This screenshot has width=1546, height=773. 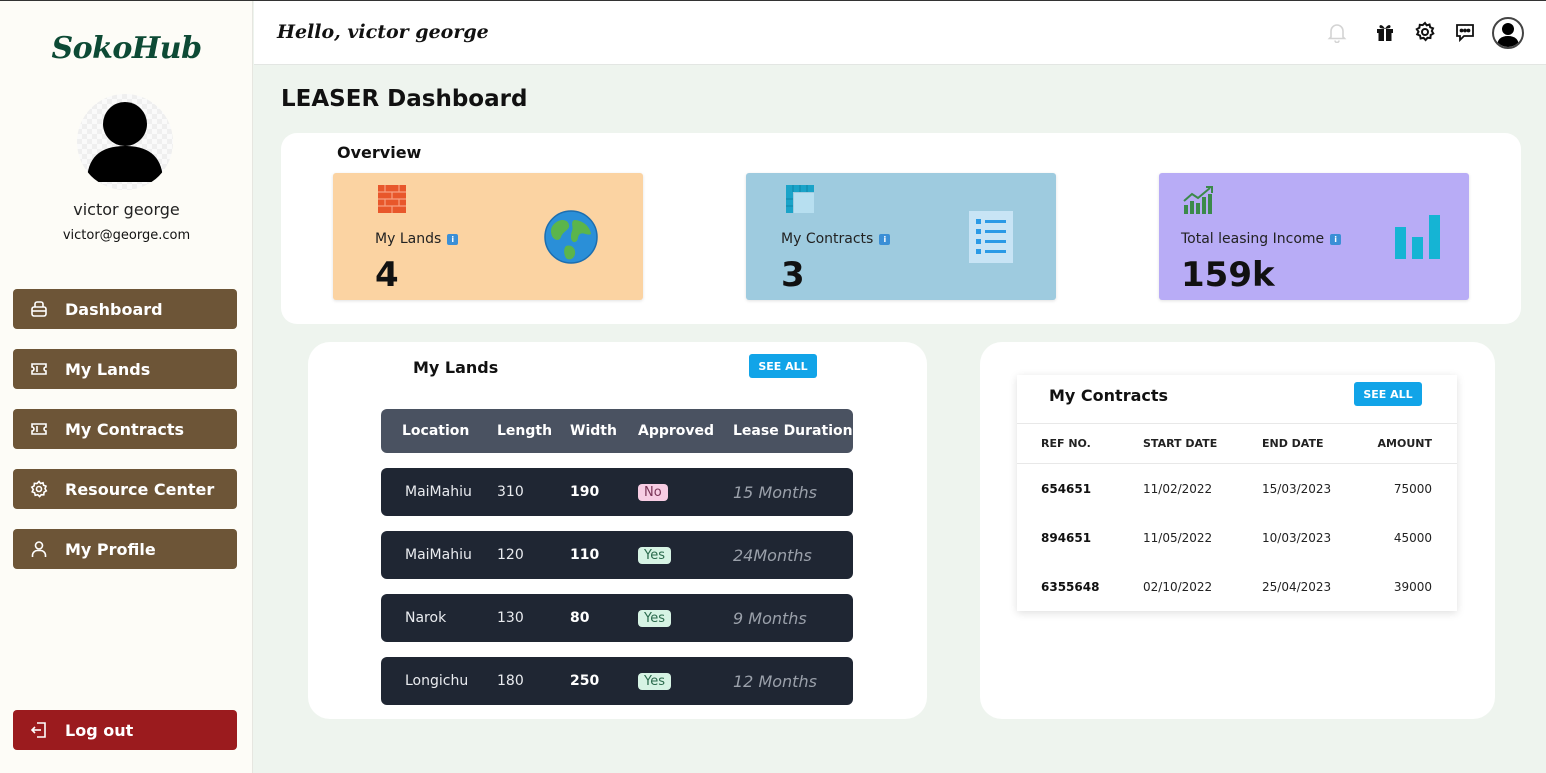 I want to click on land-width: 190, so click(x=585, y=492).